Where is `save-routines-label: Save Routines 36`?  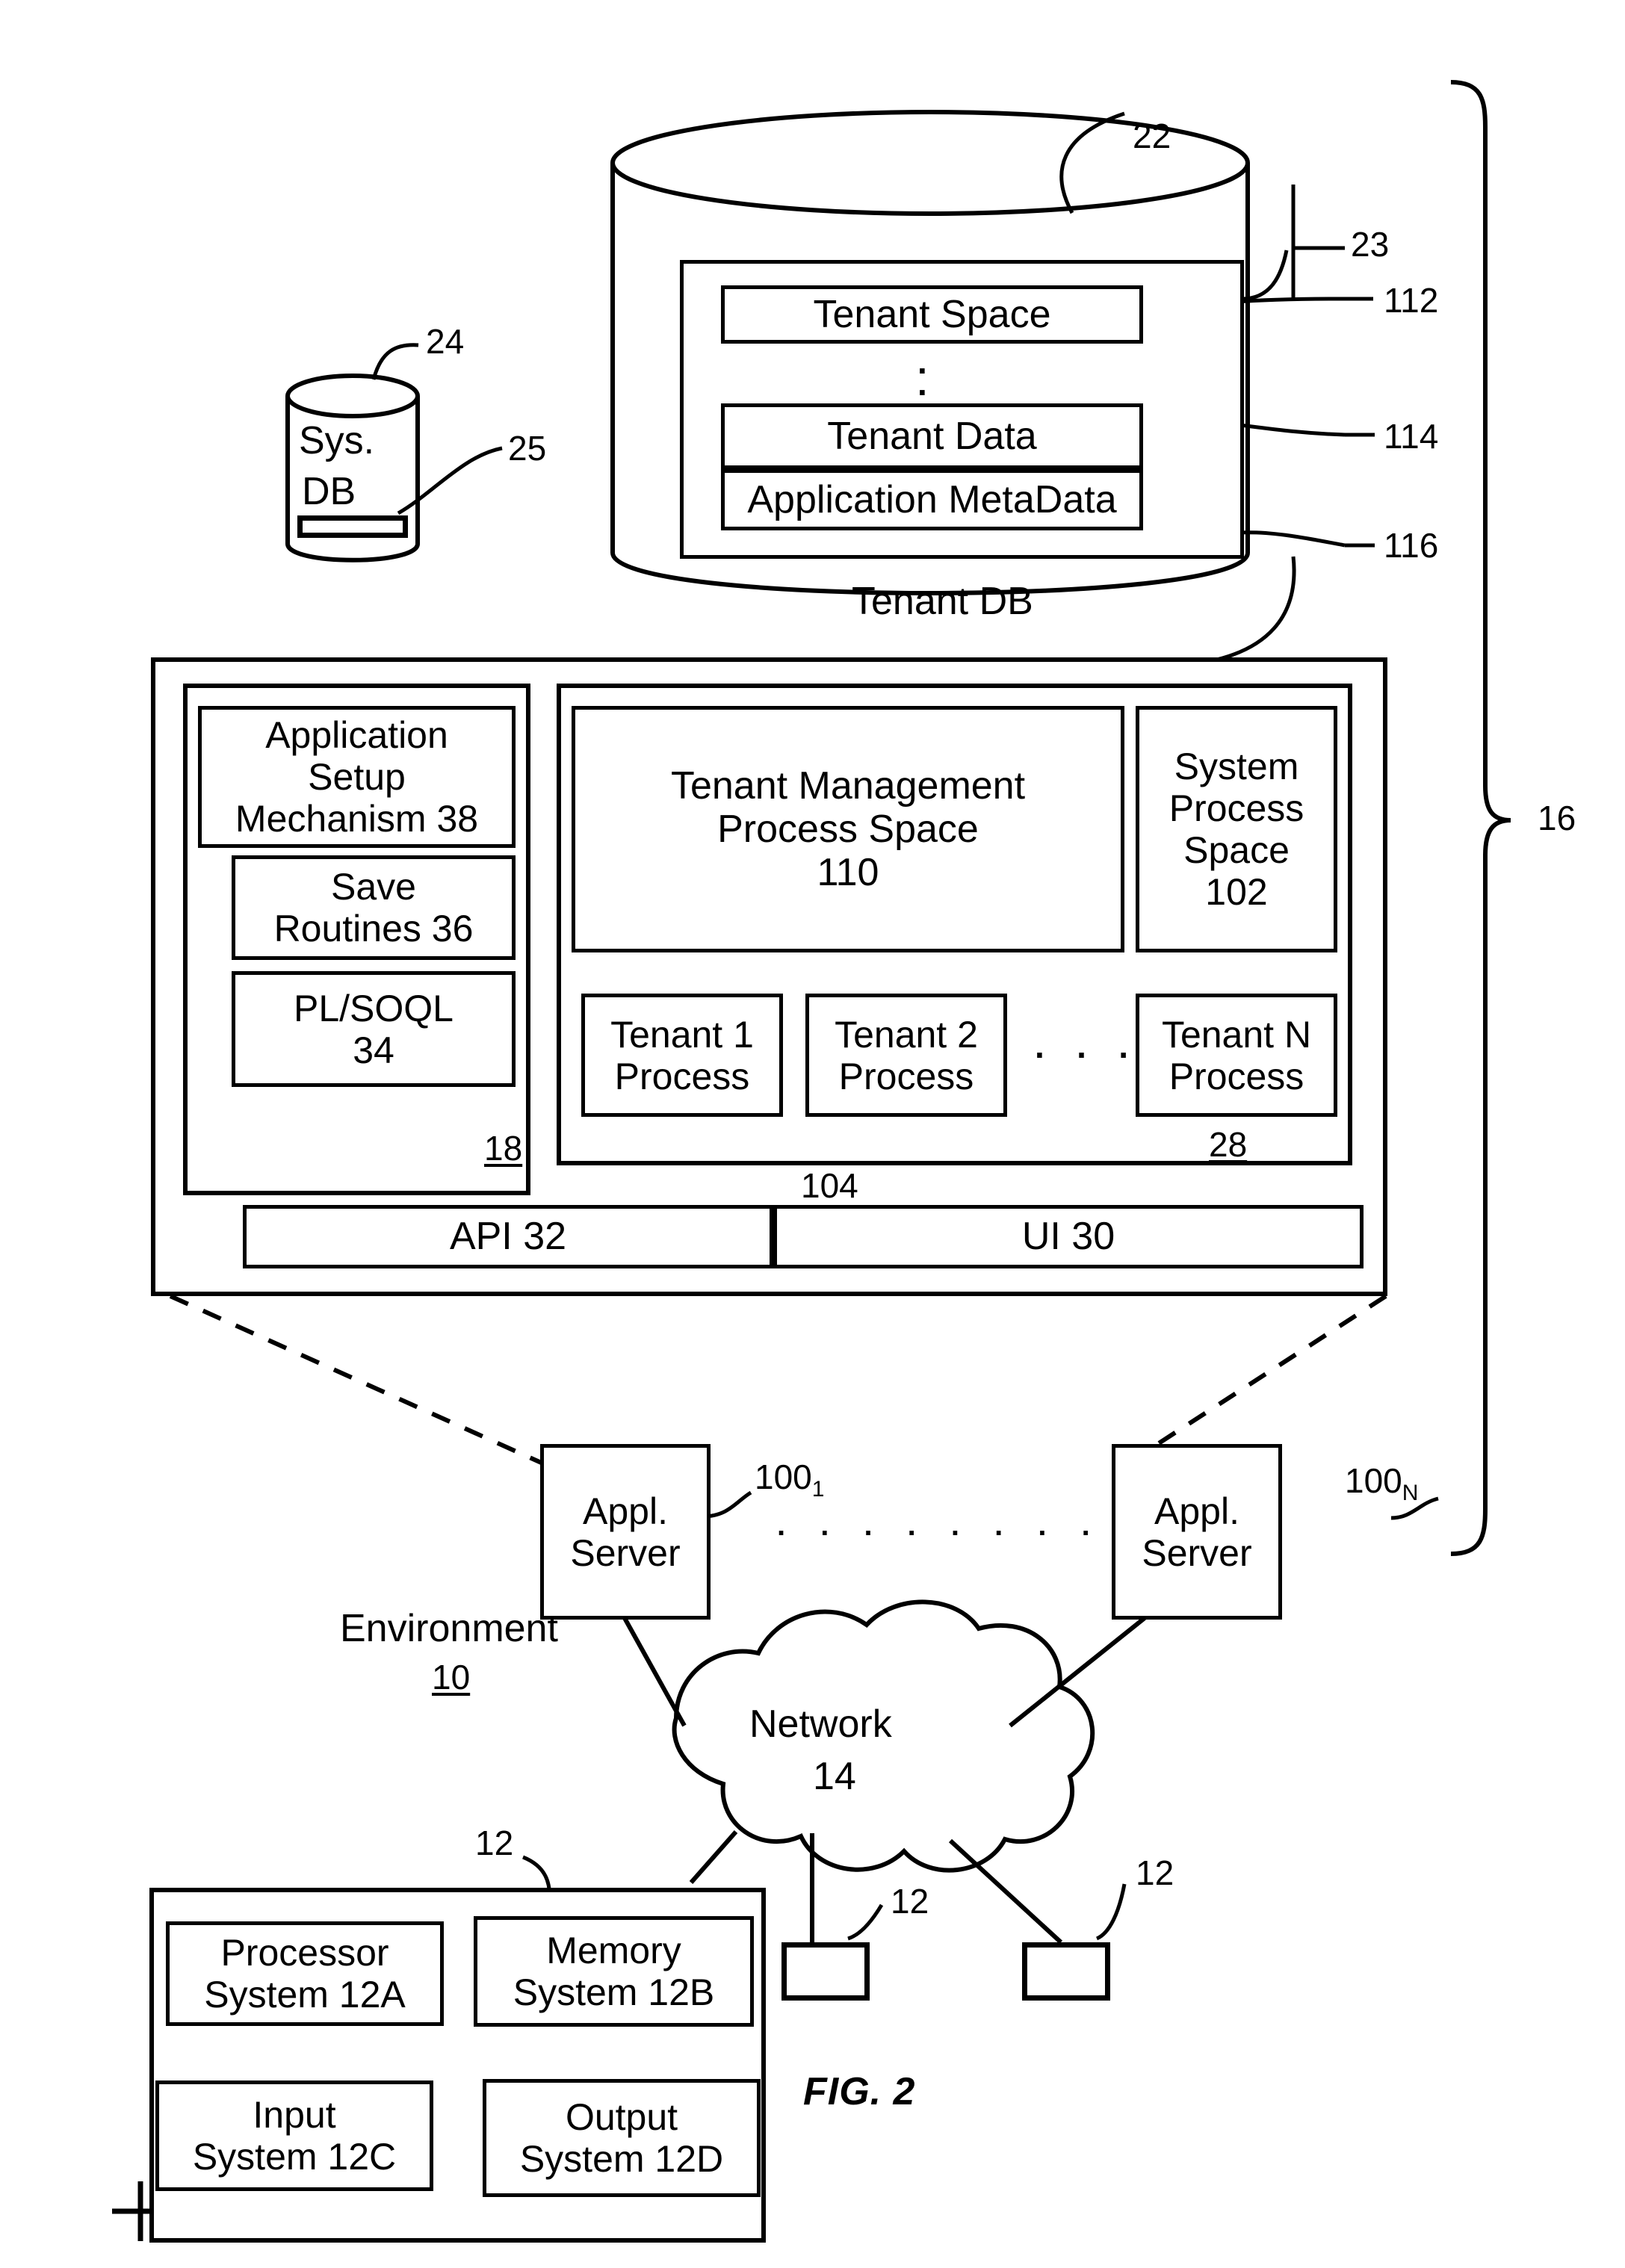
save-routines-label: Save Routines 36 is located at coordinates (373, 907).